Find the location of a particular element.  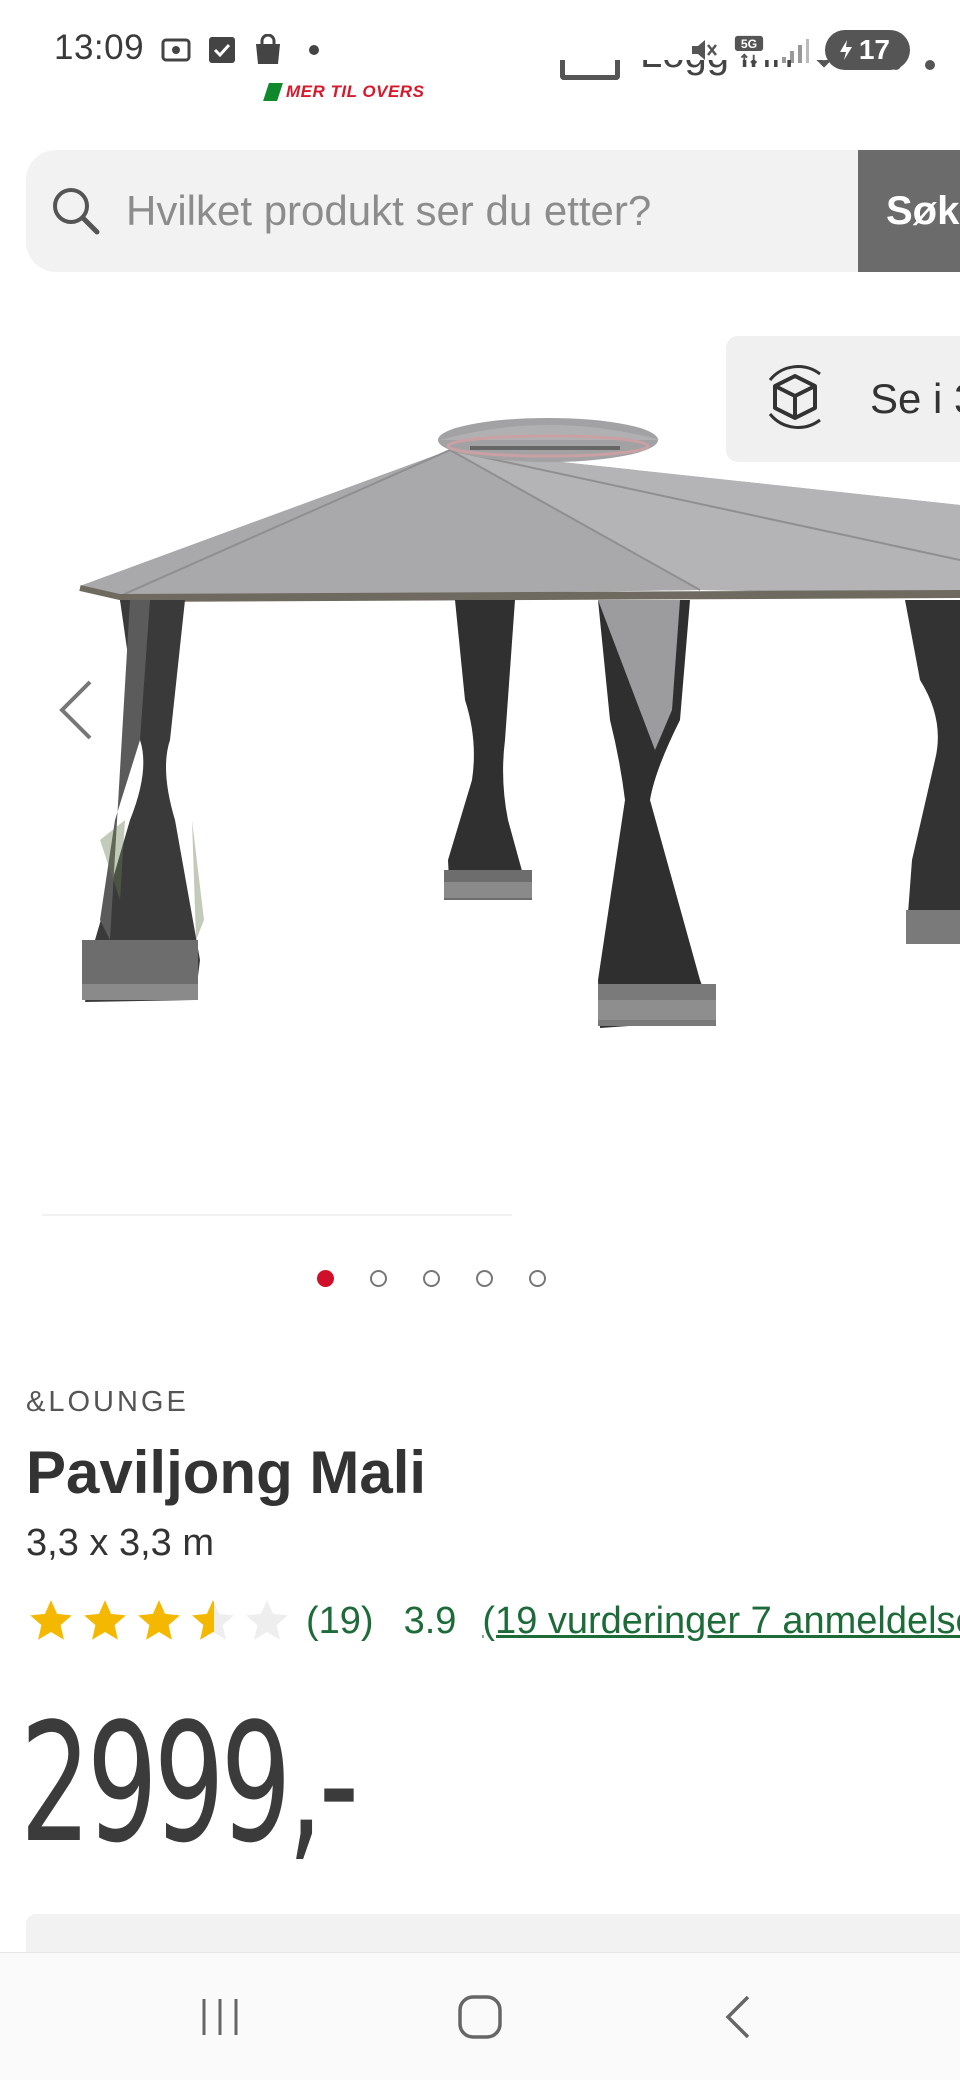

home-icon is located at coordinates (480, 2016).